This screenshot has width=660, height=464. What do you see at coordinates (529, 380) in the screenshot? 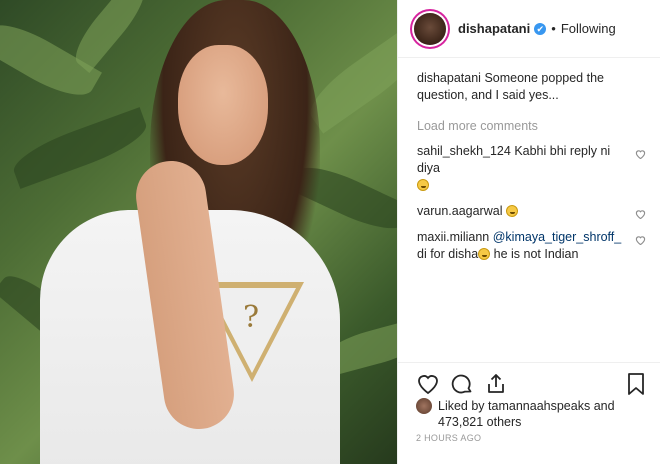
I see `post-action-bar` at bounding box center [529, 380].